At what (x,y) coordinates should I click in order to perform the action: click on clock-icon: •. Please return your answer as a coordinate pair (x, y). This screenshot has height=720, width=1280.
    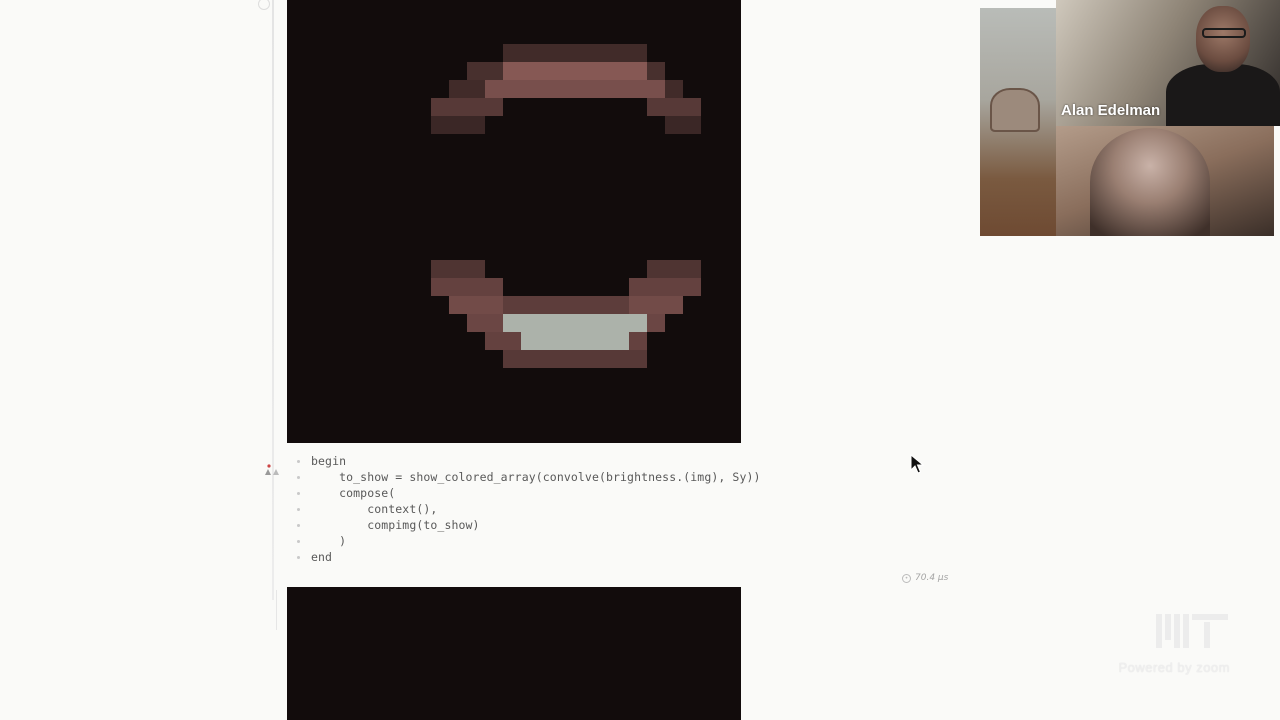
    Looking at the image, I should click on (906, 578).